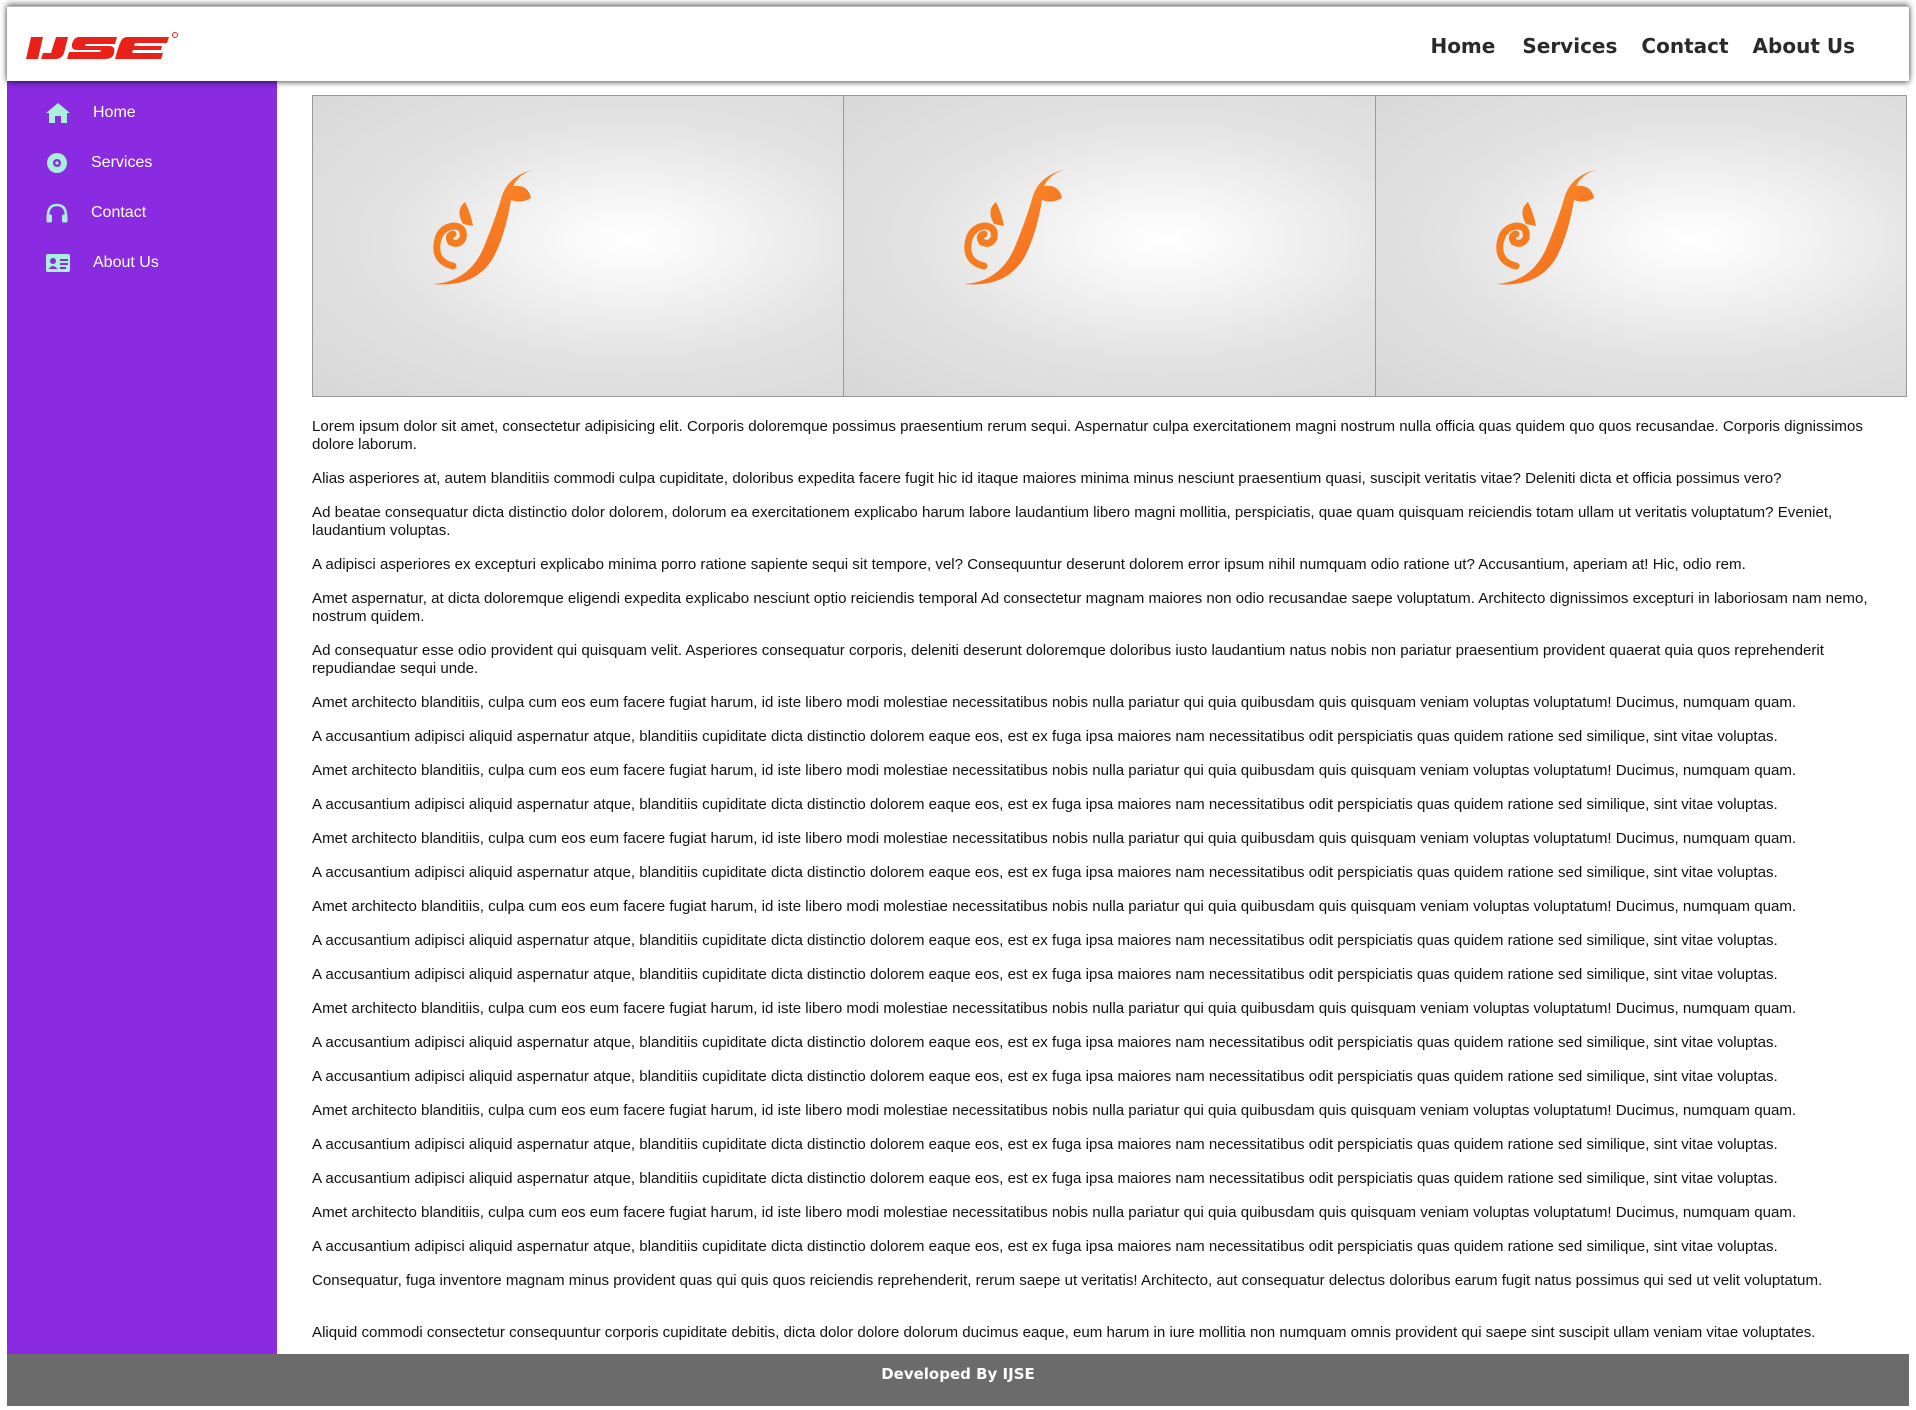 The image size is (1916, 1410). What do you see at coordinates (114, 112) in the screenshot?
I see `sidebar-item-label: Home` at bounding box center [114, 112].